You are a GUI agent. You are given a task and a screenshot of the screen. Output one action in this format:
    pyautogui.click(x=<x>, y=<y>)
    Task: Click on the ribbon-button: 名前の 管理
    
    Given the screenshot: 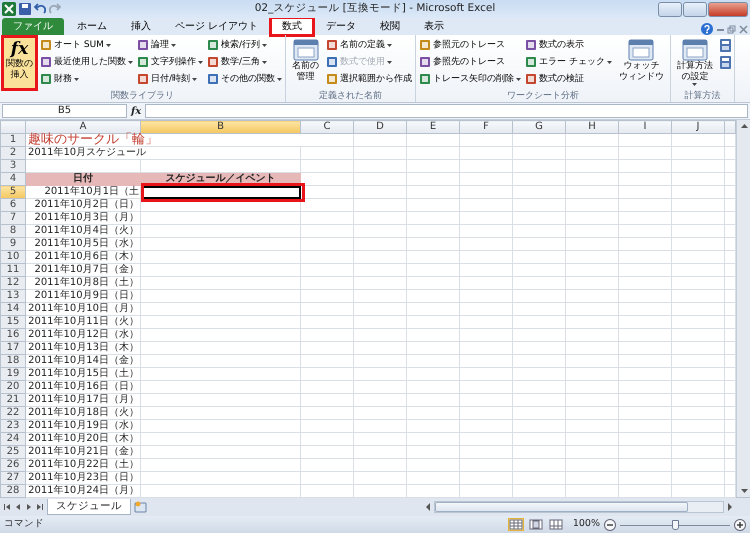 What is the action you would take?
    pyautogui.click(x=305, y=63)
    